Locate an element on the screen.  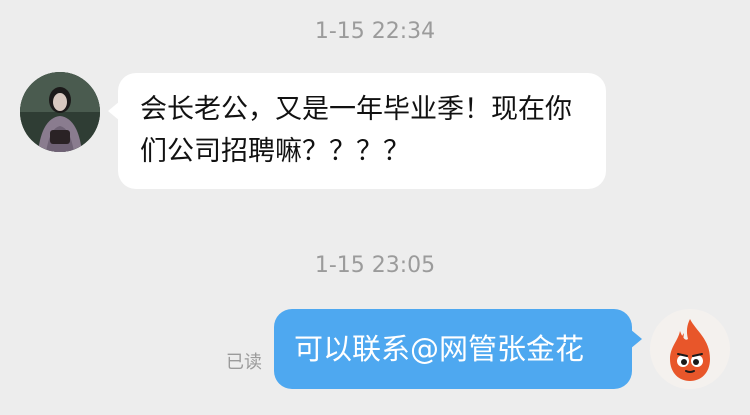
woman-photo-avatar-icon is located at coordinates (60, 112).